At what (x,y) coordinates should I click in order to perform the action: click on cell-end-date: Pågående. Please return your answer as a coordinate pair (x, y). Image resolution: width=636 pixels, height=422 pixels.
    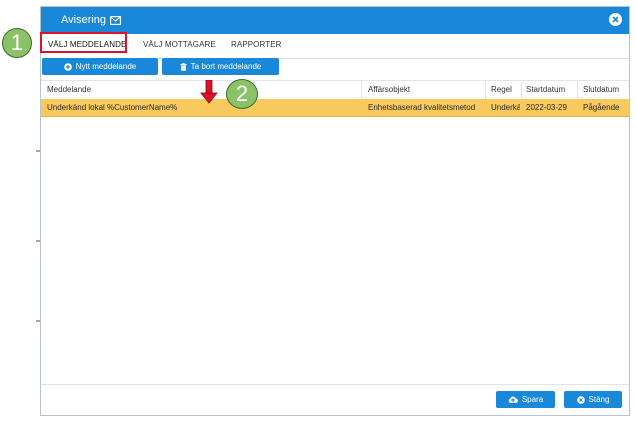
    Looking at the image, I should click on (601, 107).